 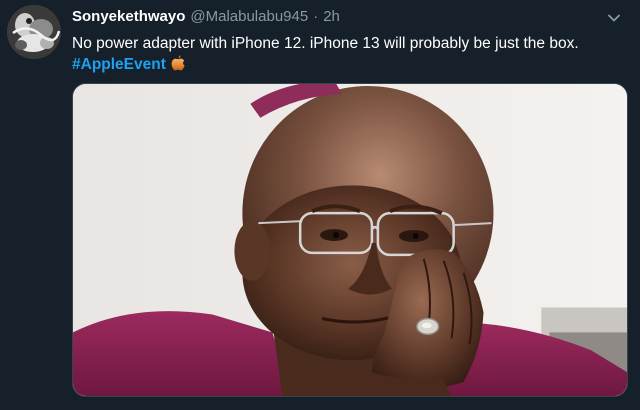 What do you see at coordinates (249, 16) in the screenshot?
I see `user-handle: @Malabulabu945` at bounding box center [249, 16].